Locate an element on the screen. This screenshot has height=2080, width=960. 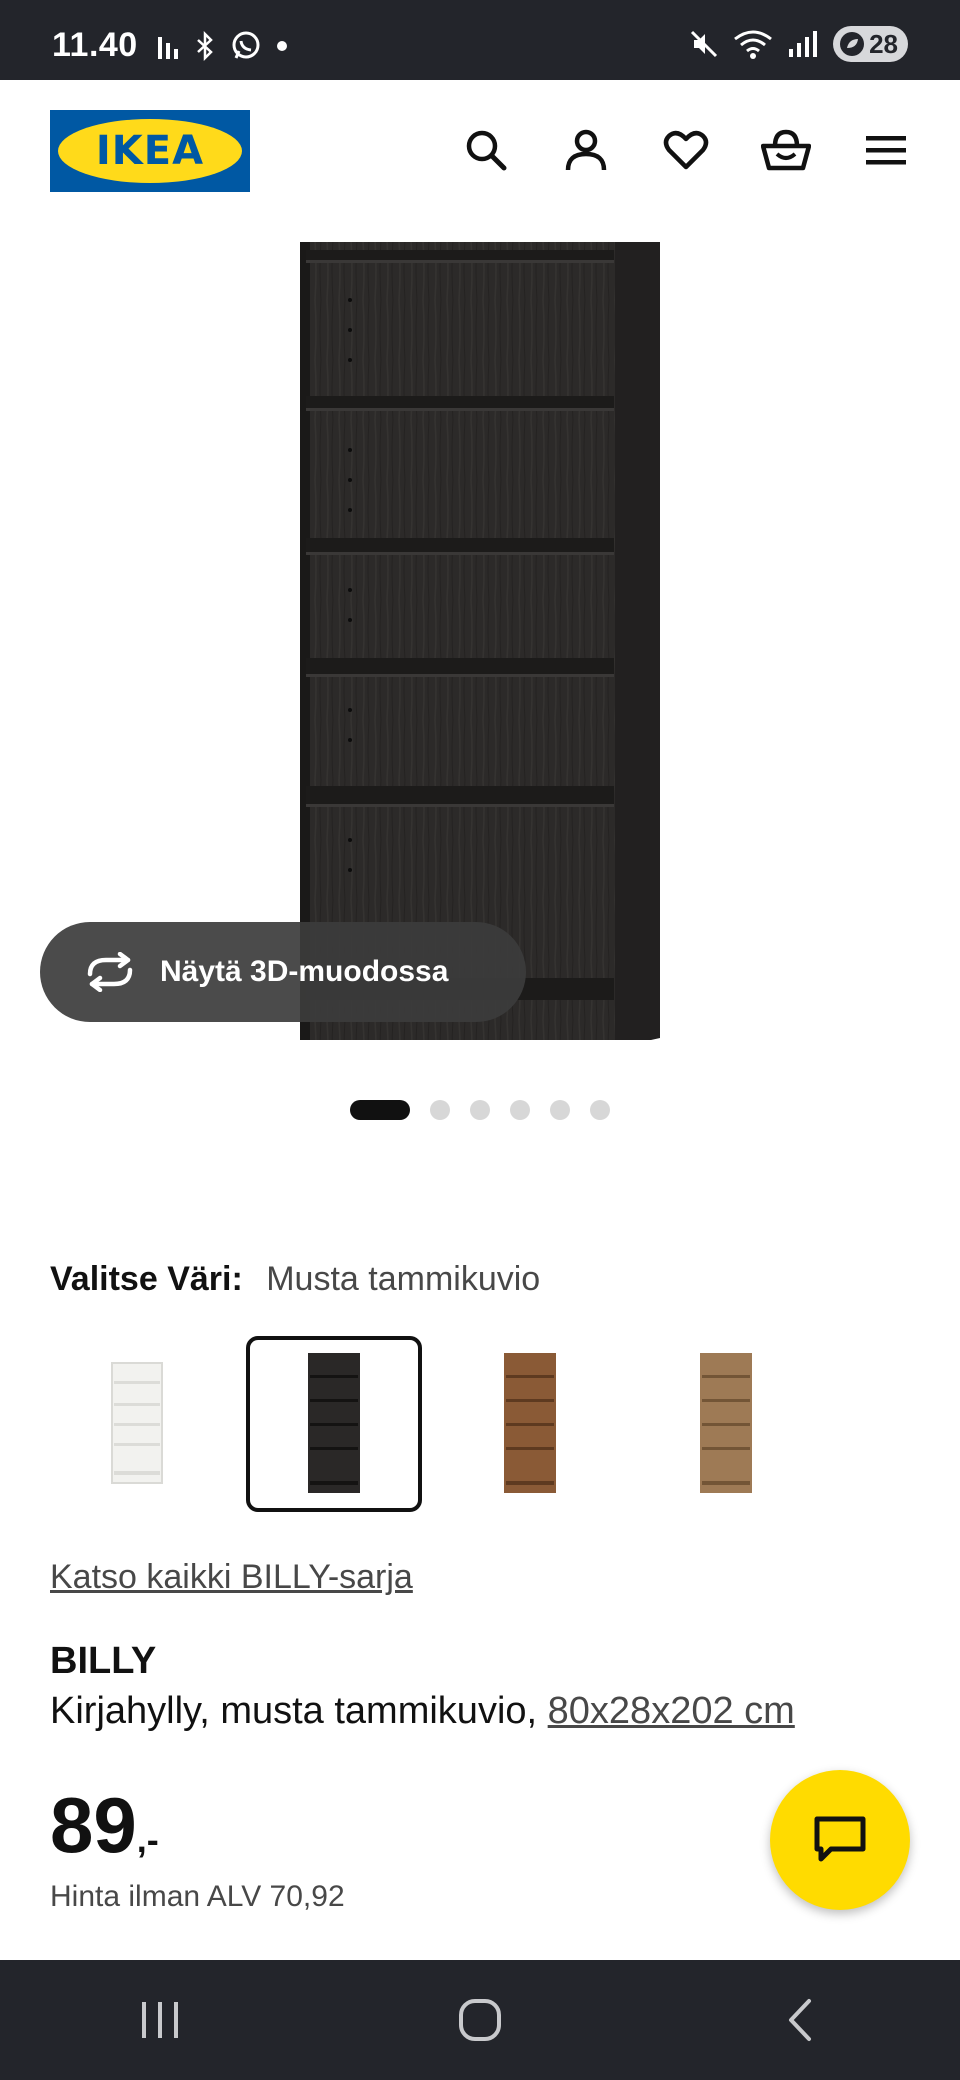
basket-button is located at coordinates (786, 150).